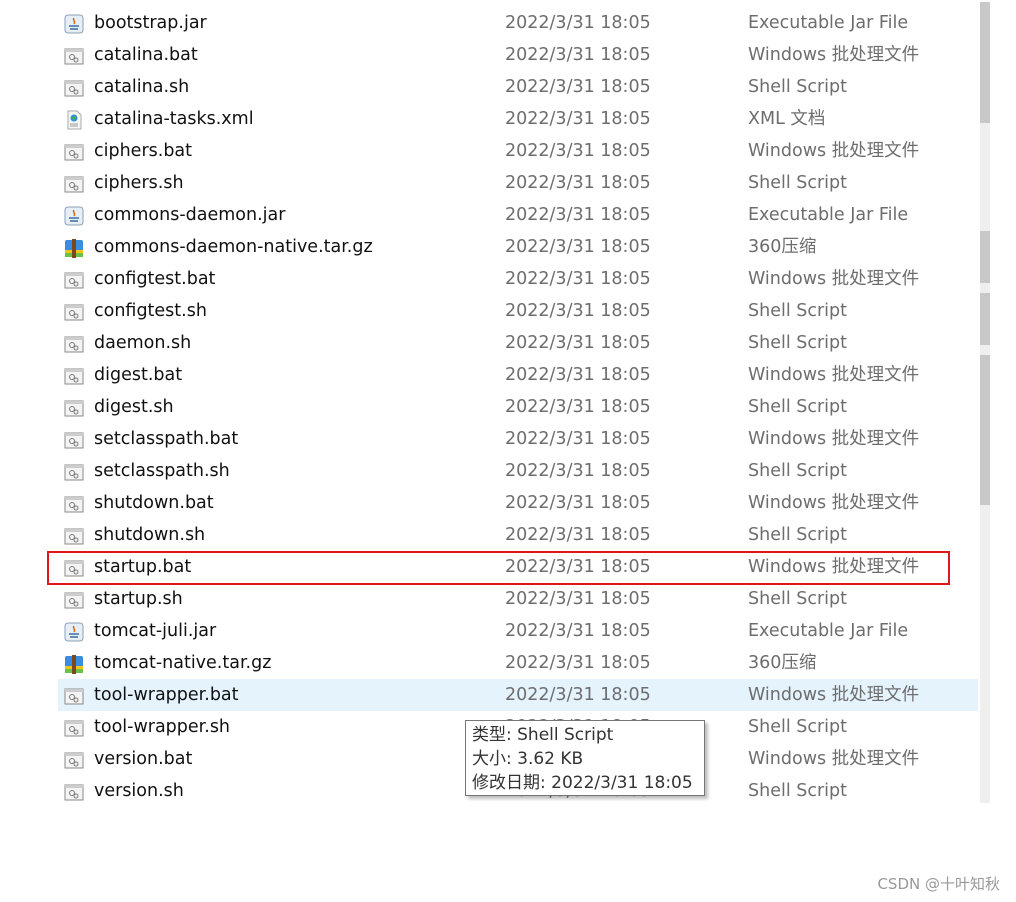 This screenshot has height=902, width=1016. I want to click on vertical-scrollbar, so click(985, 402).